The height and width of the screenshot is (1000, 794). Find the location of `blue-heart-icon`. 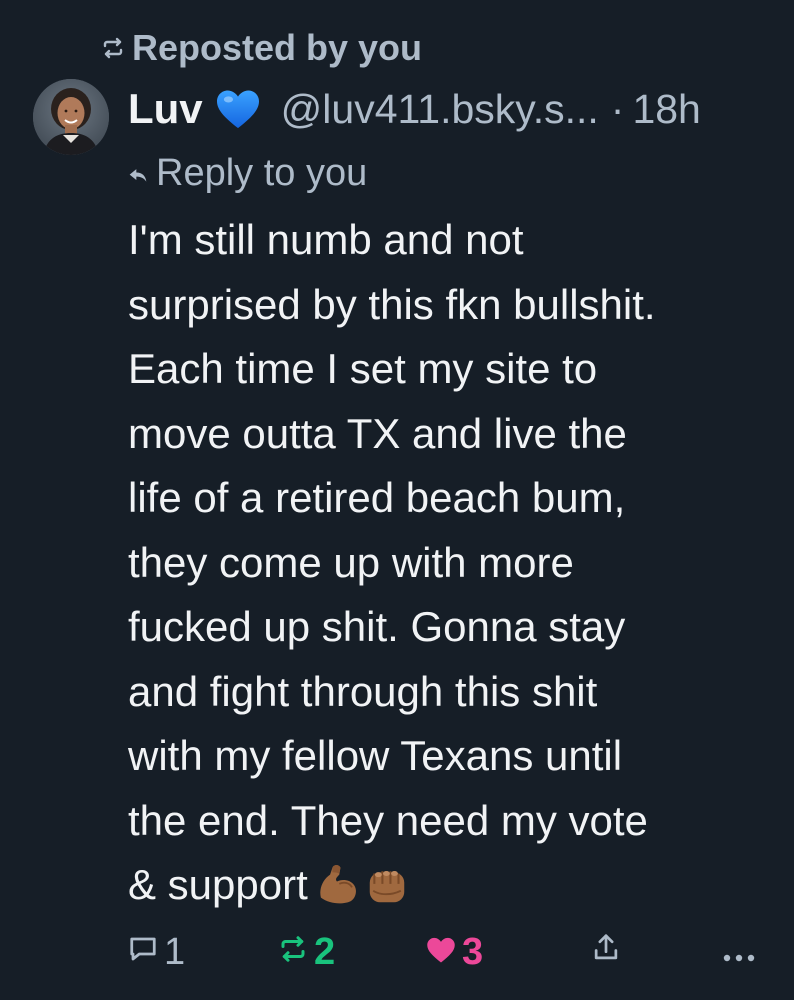

blue-heart-icon is located at coordinates (238, 109).